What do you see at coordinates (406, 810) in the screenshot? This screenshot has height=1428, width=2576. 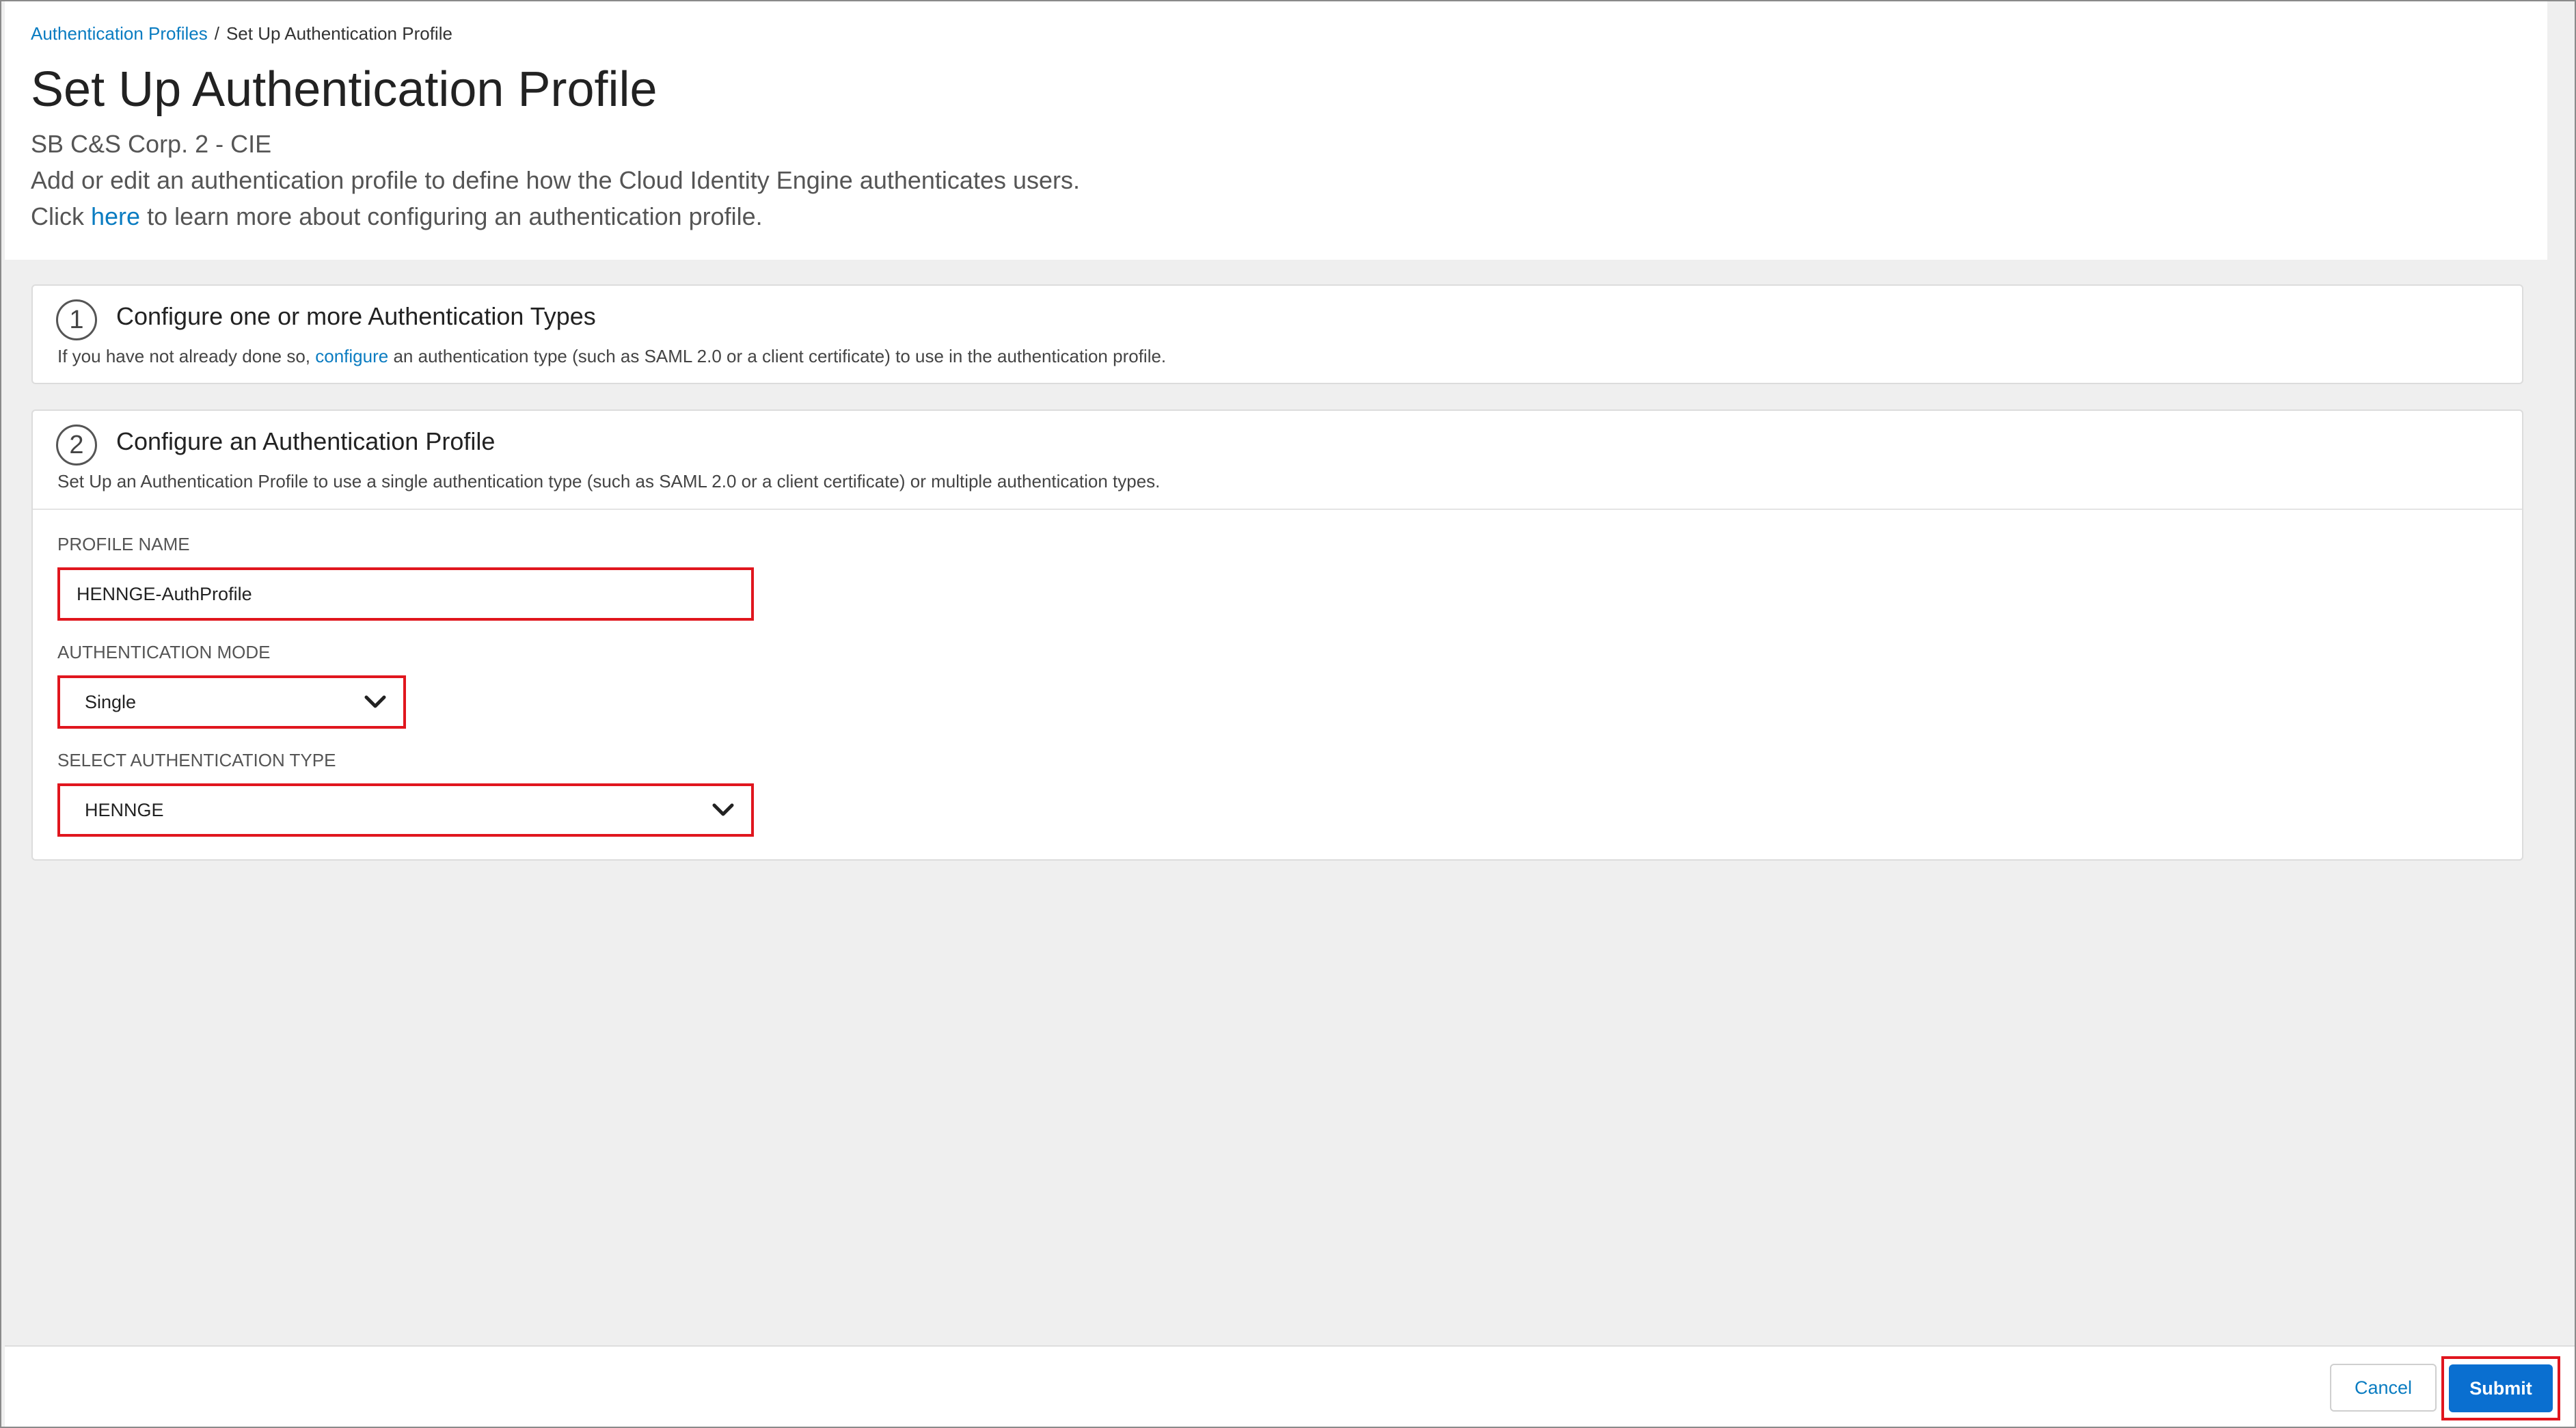 I see `authentication-type-select: HENNGE` at bounding box center [406, 810].